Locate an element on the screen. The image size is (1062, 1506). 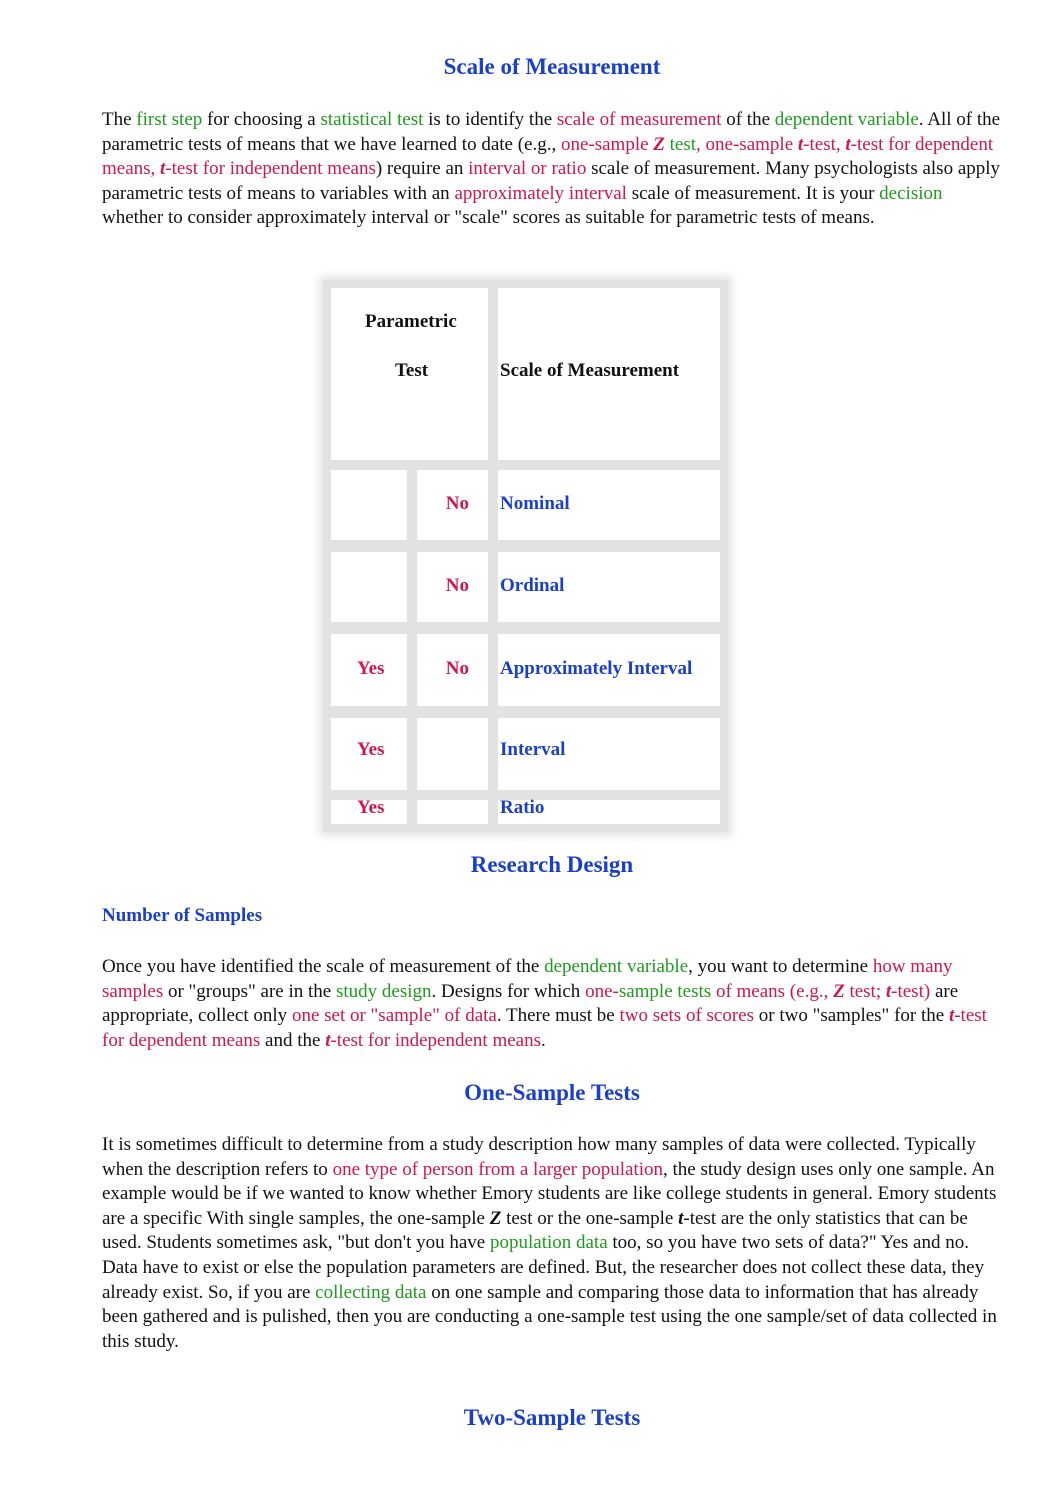
emphasis-term: one- is located at coordinates (602, 991).